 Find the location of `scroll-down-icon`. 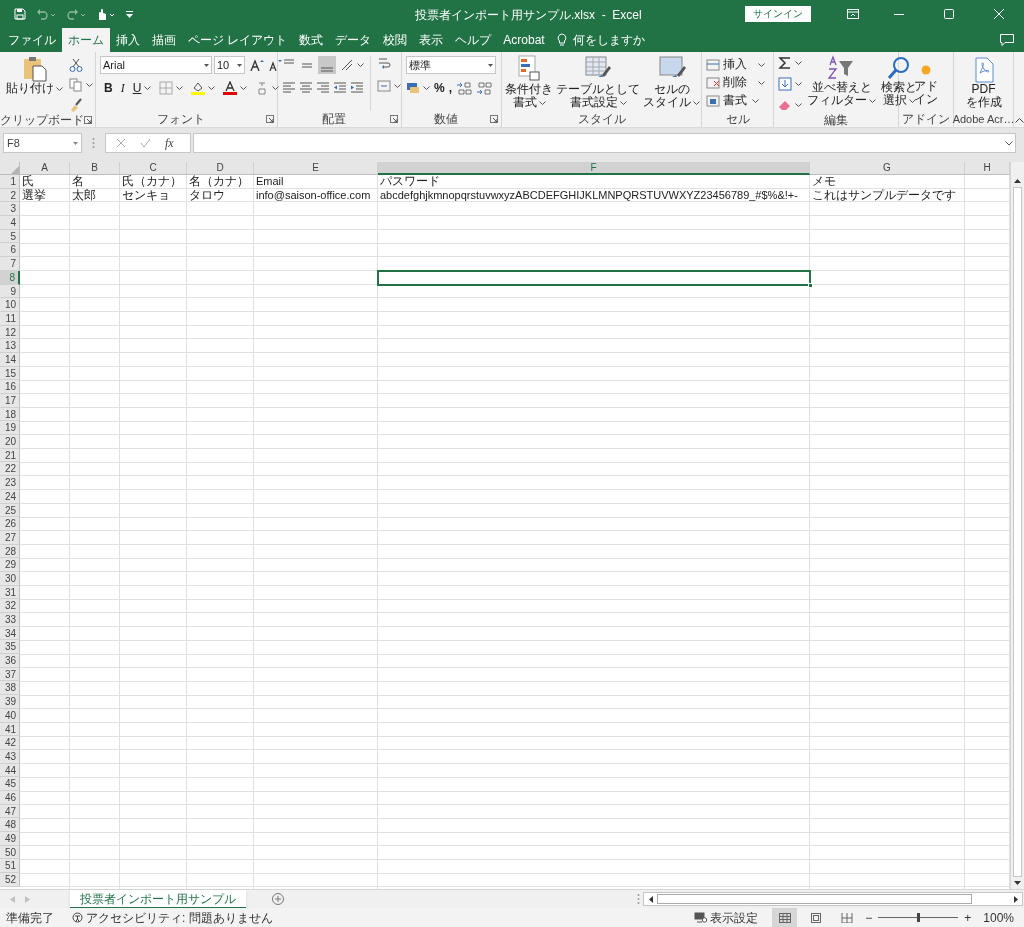

scroll-down-icon is located at coordinates (1017, 883).